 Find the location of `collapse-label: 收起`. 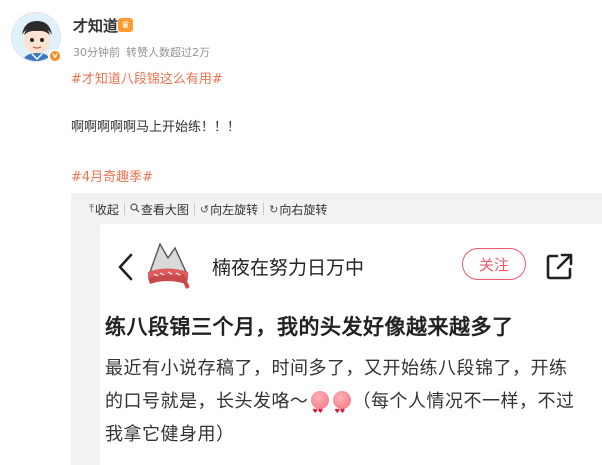

collapse-label: 收起 is located at coordinates (106, 209).